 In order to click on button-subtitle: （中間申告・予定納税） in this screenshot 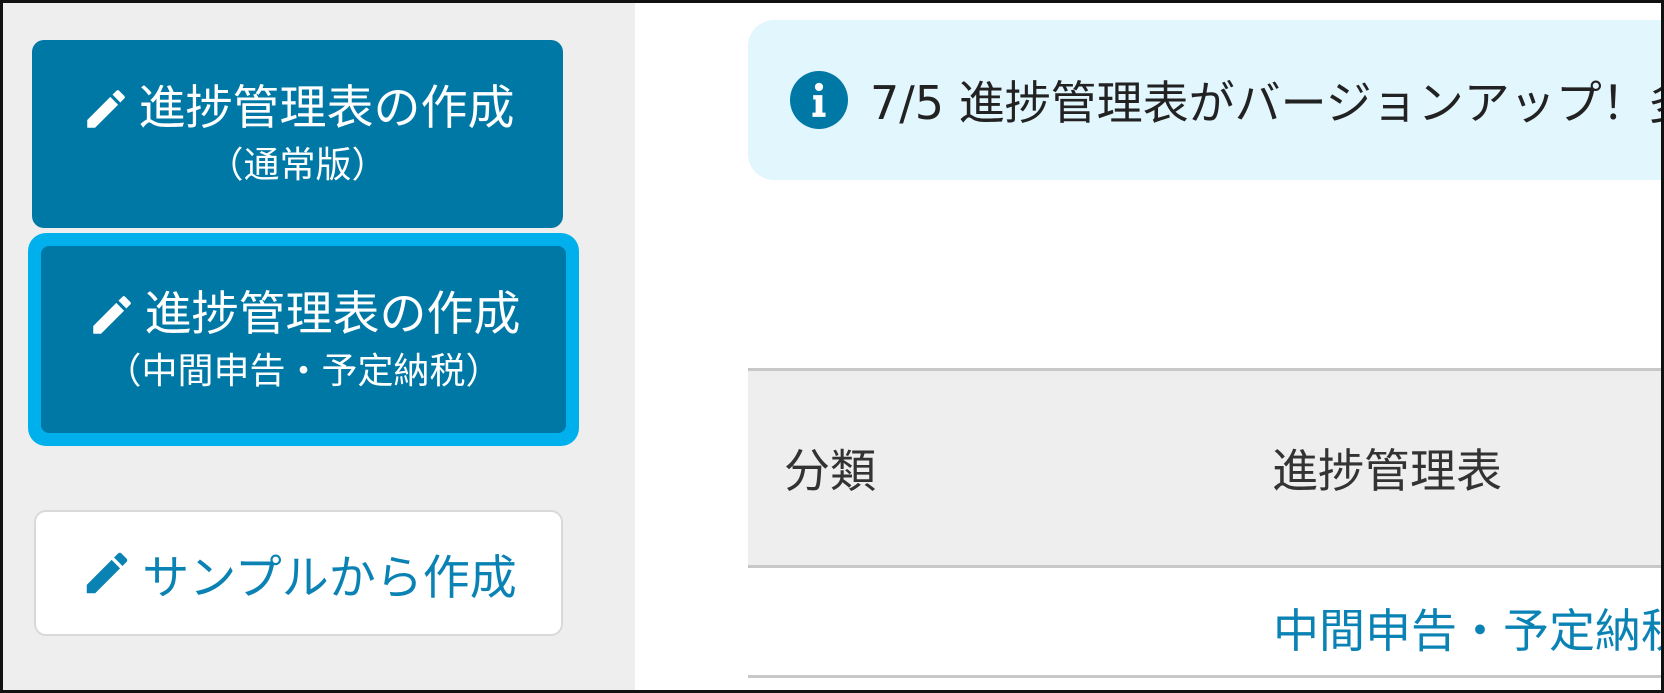, I will do `click(303, 371)`.